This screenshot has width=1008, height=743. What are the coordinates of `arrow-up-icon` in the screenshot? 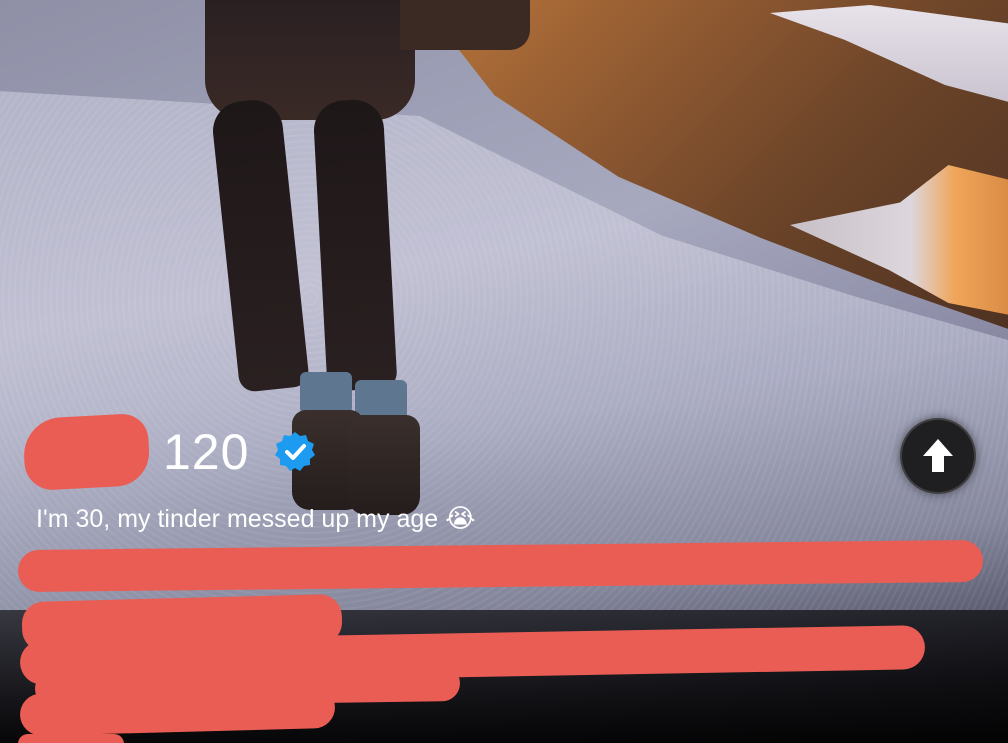 It's located at (938, 455).